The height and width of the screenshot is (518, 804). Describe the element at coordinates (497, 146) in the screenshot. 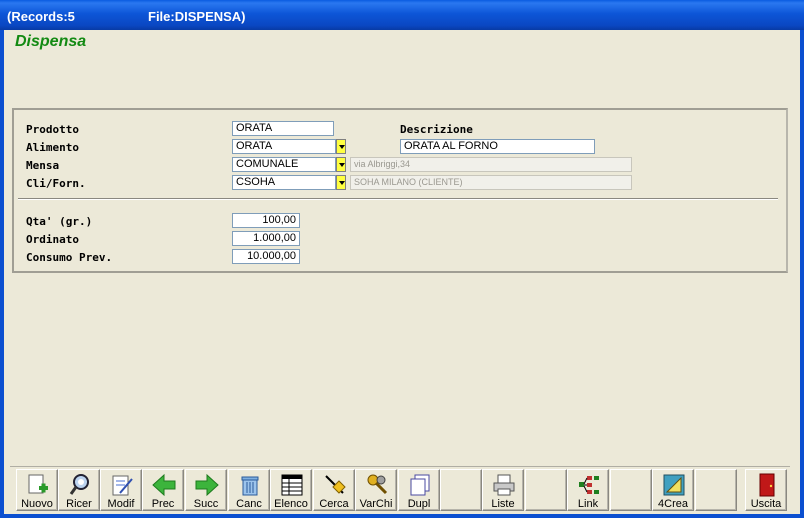

I see `descrizione-field: ORATA AL FORNO` at that location.